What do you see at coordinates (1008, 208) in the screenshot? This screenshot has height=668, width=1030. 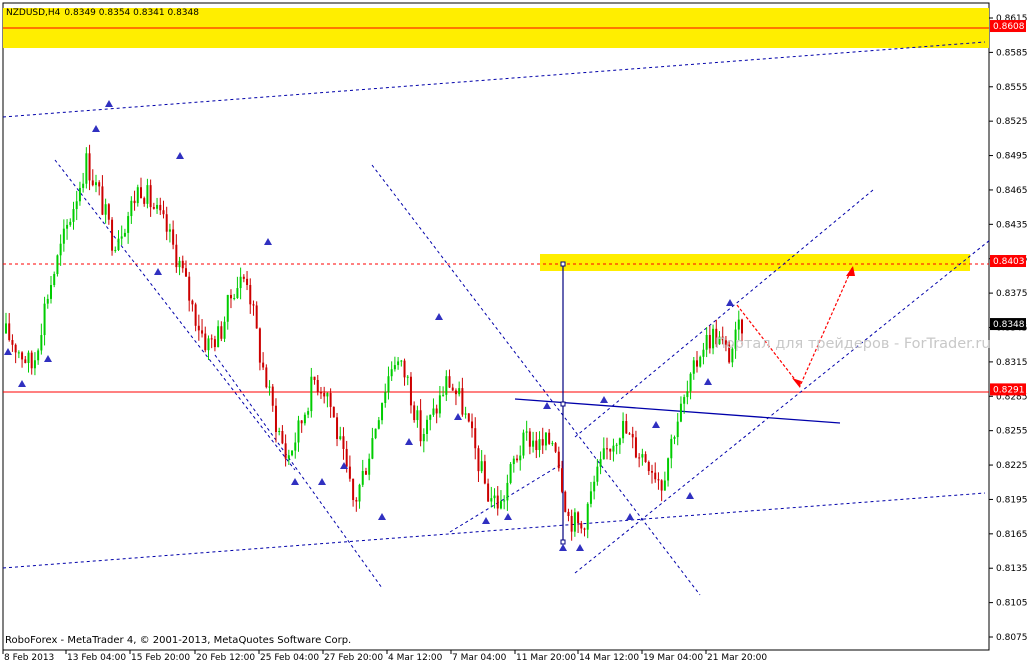 I see `price-markers: 0.8608 0.8403 0.8348 0.8291` at bounding box center [1008, 208].